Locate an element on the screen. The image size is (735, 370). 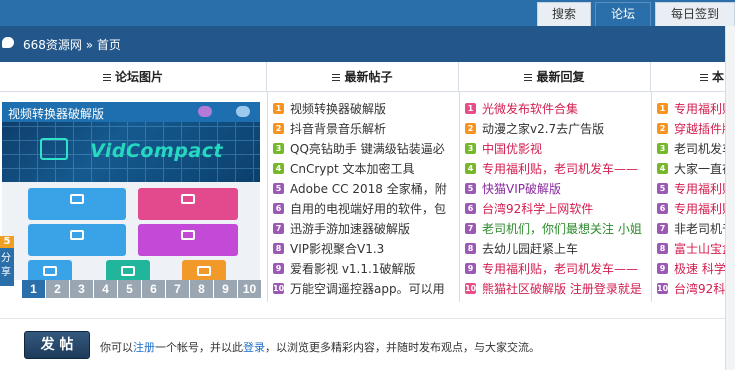
video-compress-icon is located at coordinates (54, 149).